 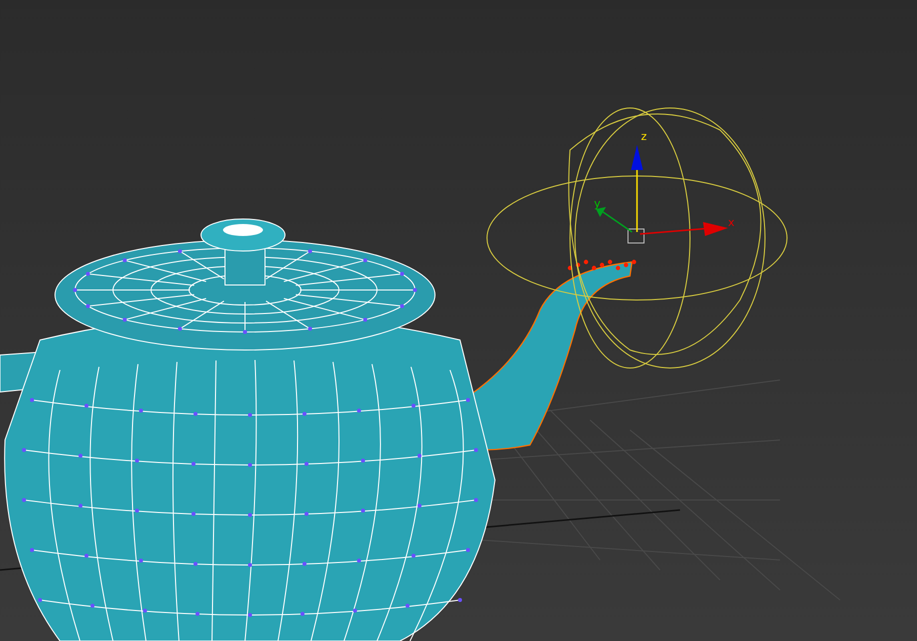 I want to click on axis-label: z, so click(x=644, y=136).